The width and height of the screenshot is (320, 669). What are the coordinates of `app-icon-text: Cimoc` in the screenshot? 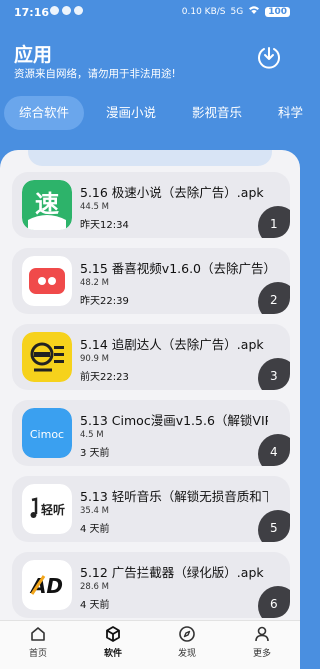 It's located at (47, 434).